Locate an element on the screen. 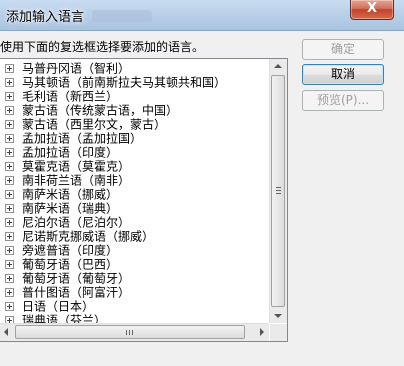 This screenshot has height=366, width=404. scroll-left-arrow-icon is located at coordinates (6, 332).